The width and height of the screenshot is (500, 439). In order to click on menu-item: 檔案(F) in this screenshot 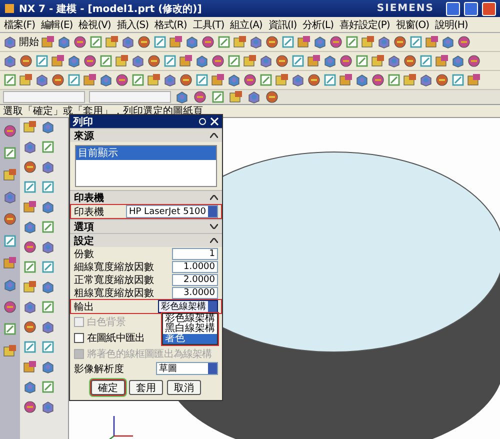, I will do `click(20, 25)`.